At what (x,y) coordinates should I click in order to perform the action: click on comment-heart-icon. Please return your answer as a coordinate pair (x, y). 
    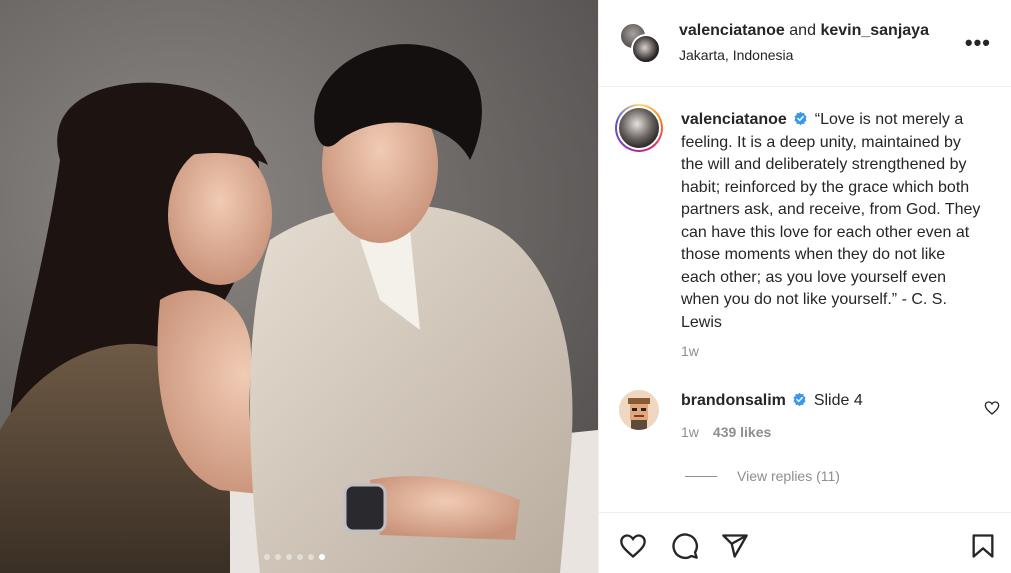
    Looking at the image, I should click on (992, 408).